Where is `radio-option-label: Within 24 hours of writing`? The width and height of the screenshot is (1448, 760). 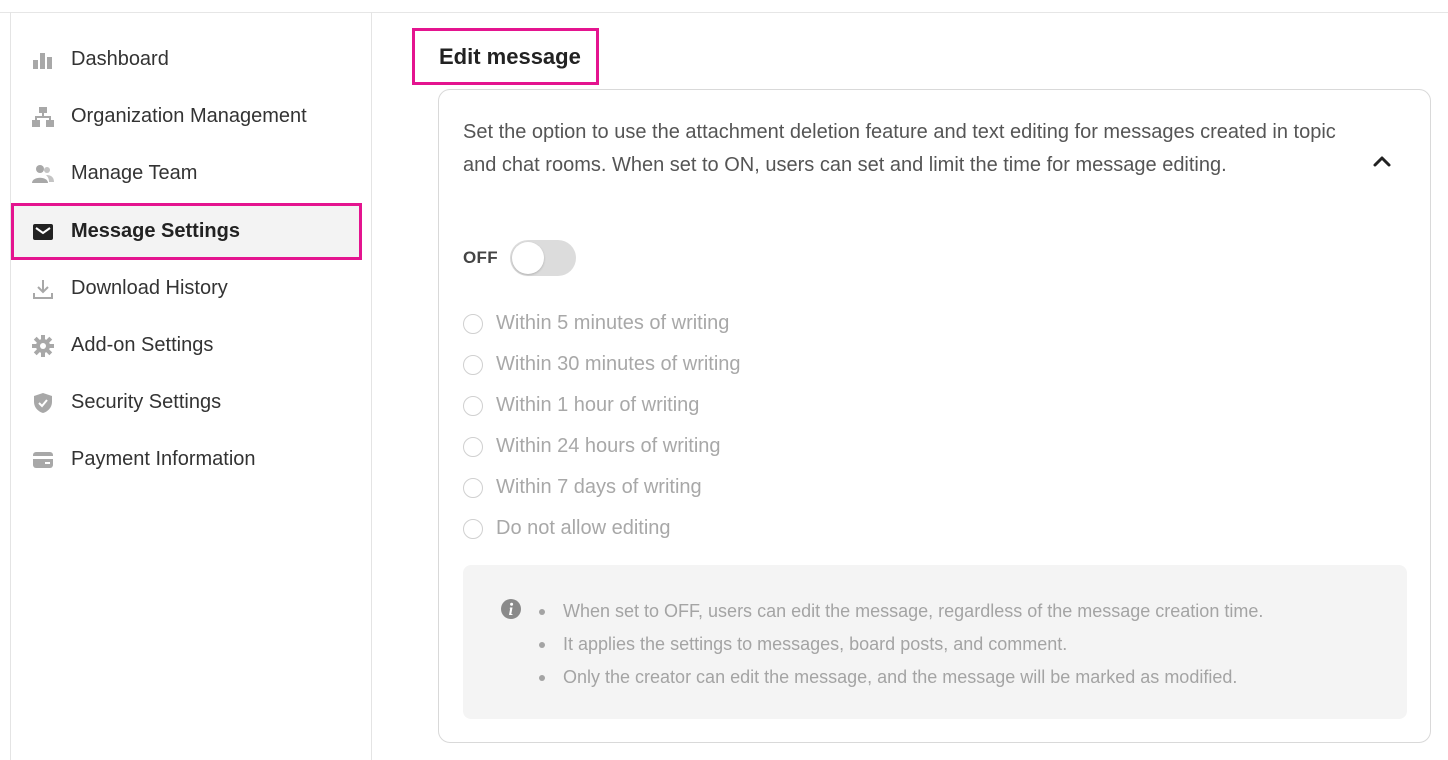
radio-option-label: Within 24 hours of writing is located at coordinates (608, 446).